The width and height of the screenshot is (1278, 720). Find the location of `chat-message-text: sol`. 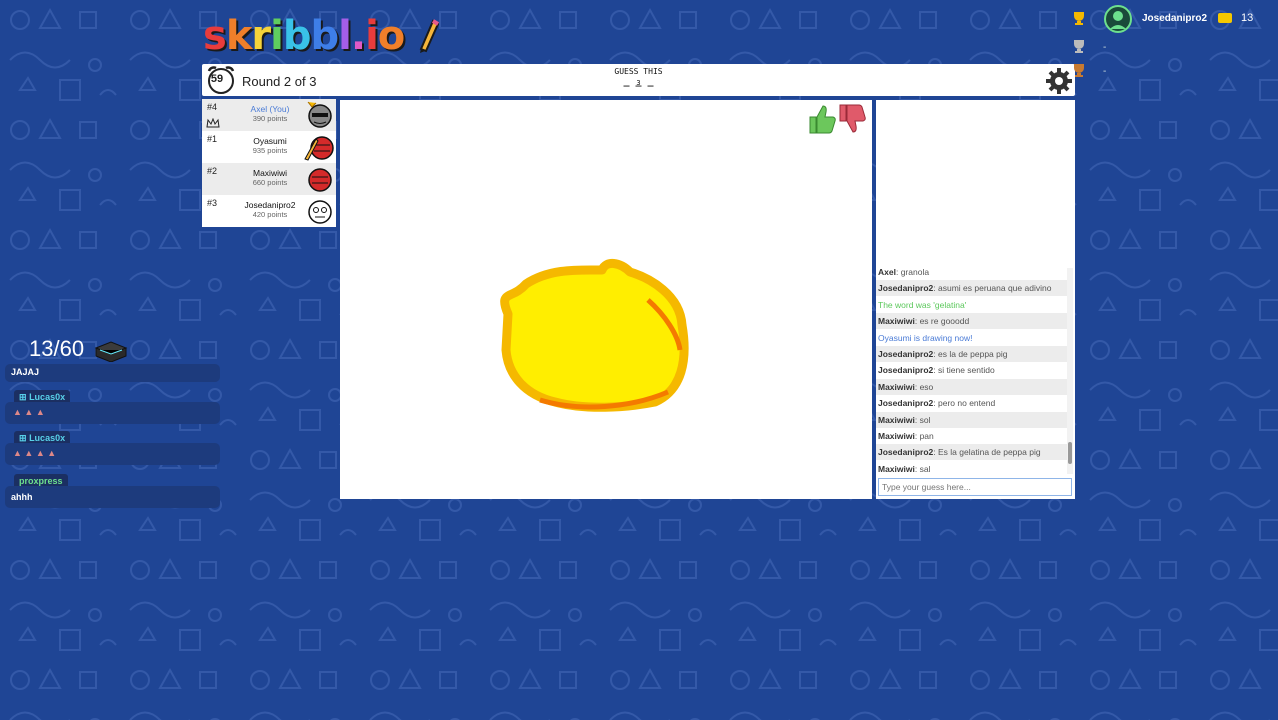

chat-message-text: sol is located at coordinates (925, 419).